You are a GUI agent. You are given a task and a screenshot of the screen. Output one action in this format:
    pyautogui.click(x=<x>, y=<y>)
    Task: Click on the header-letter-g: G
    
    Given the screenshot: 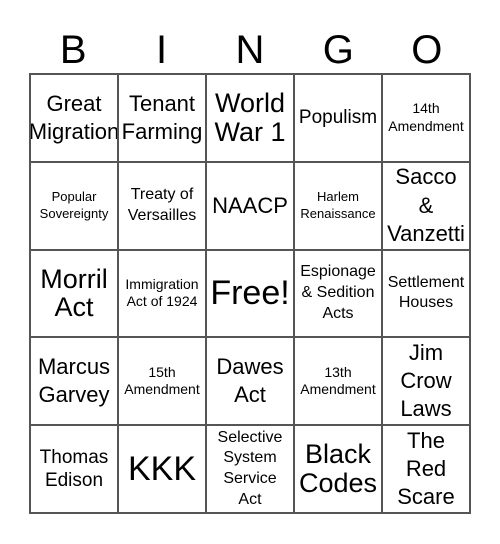 What is the action you would take?
    pyautogui.click(x=338, y=50)
    